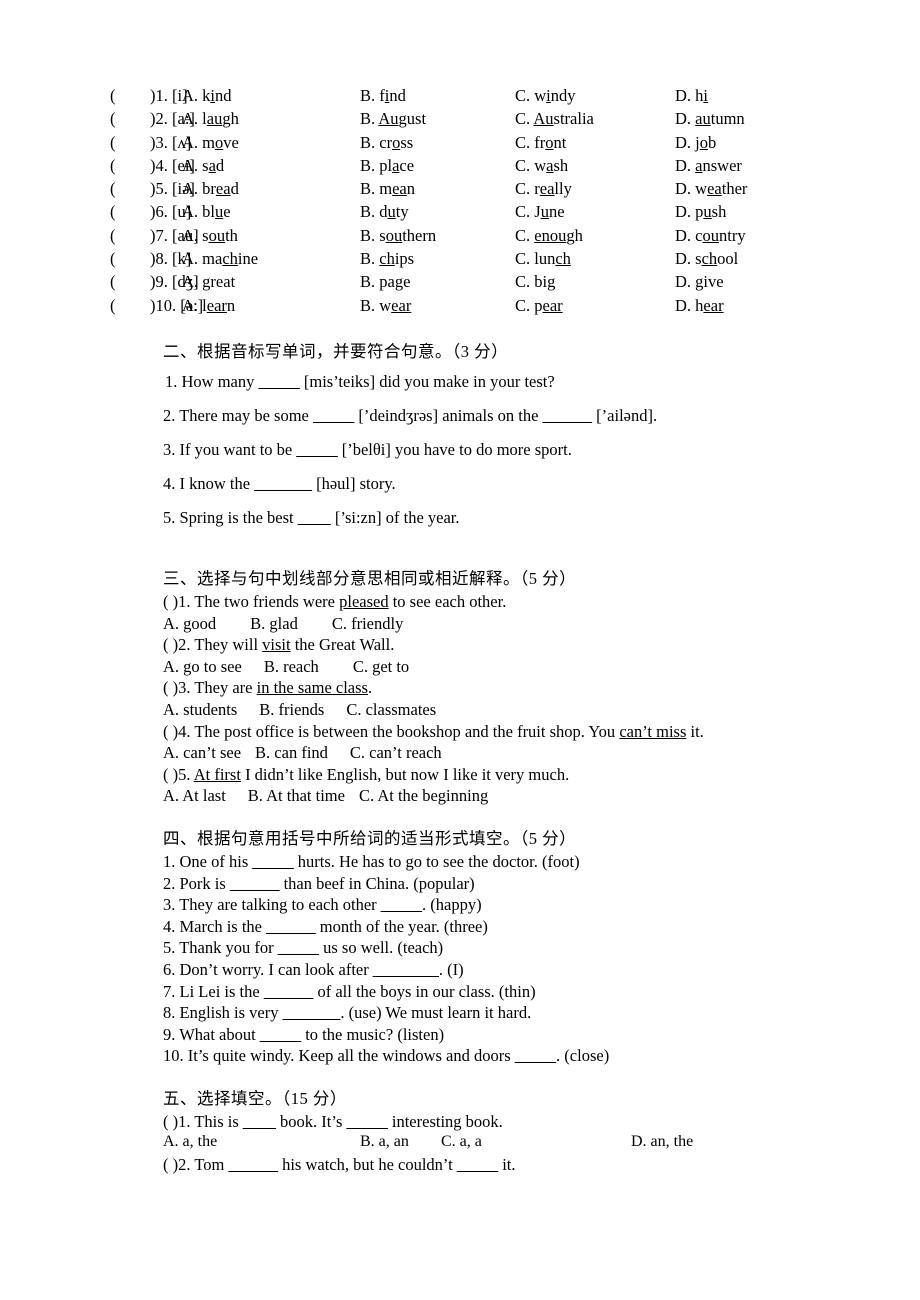 The height and width of the screenshot is (1300, 920). What do you see at coordinates (543, 188) in the screenshot?
I see `option-c: C. really` at bounding box center [543, 188].